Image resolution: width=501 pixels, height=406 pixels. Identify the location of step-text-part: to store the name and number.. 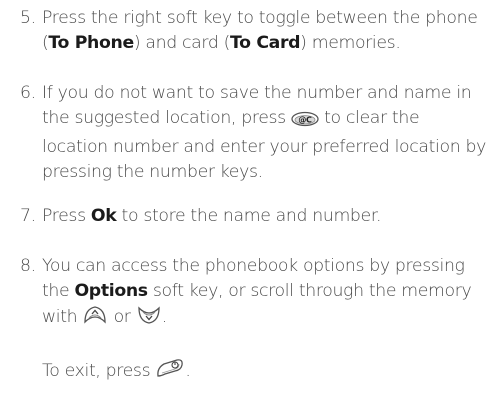
(251, 216).